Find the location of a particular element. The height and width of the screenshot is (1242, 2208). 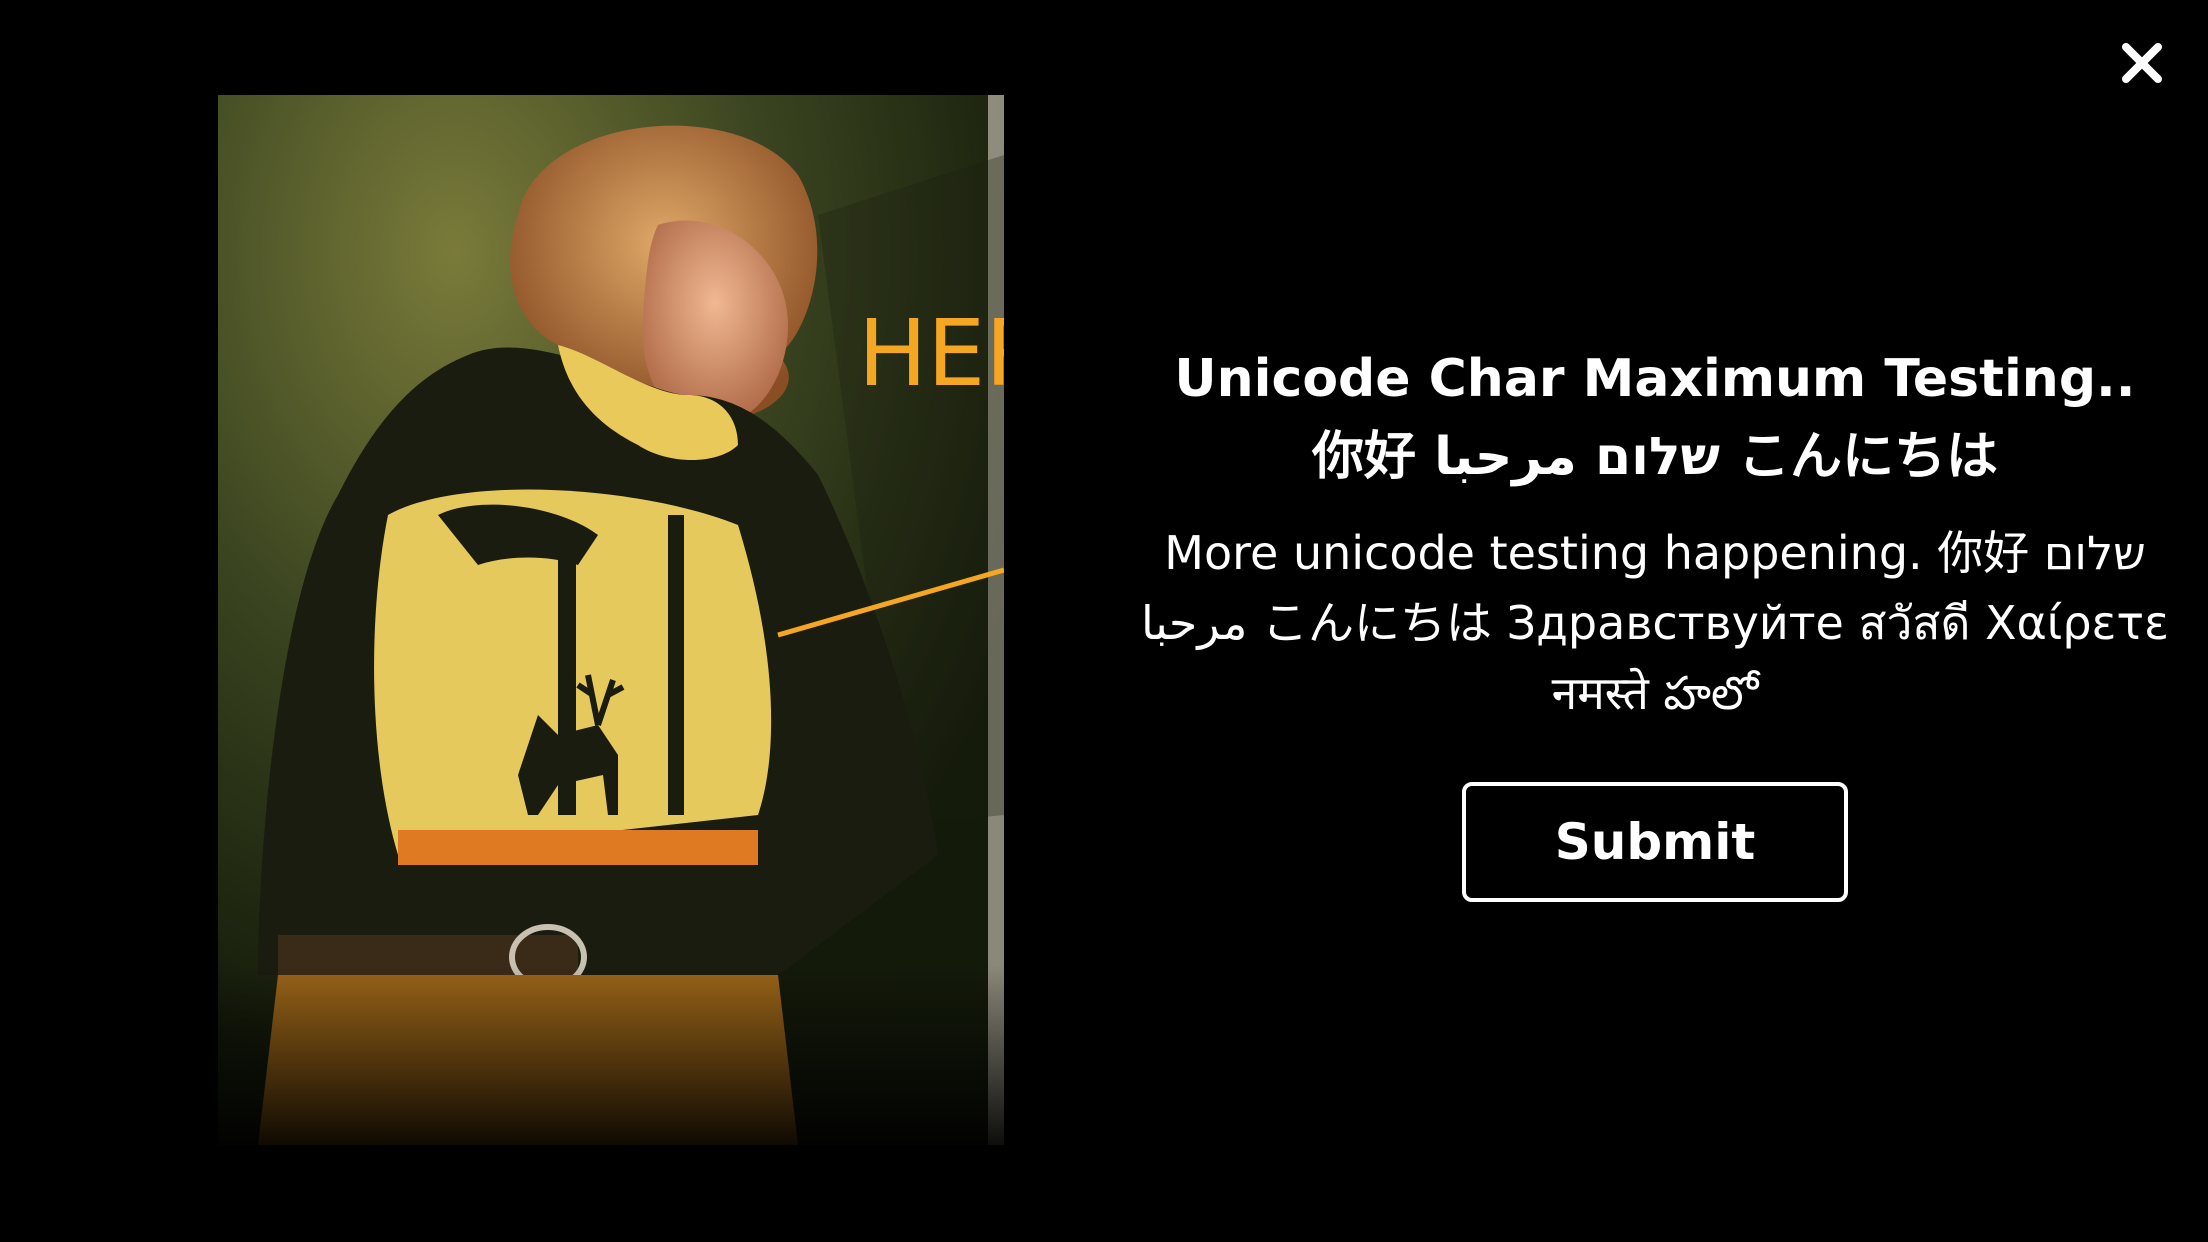

submit-button: Submit is located at coordinates (1655, 842).